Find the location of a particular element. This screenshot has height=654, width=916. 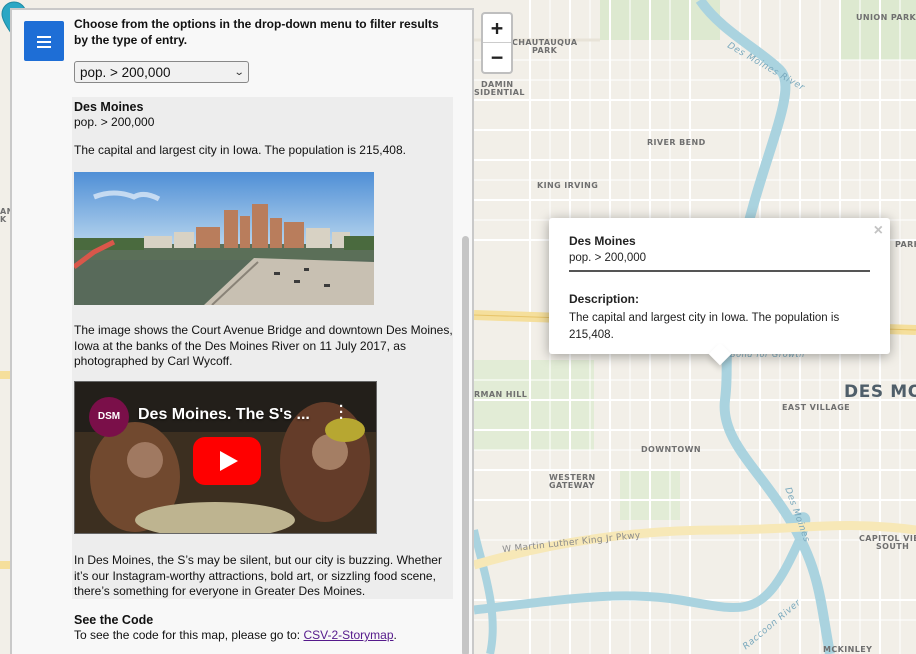

more-options-icon: · · · is located at coordinates (341, 412).